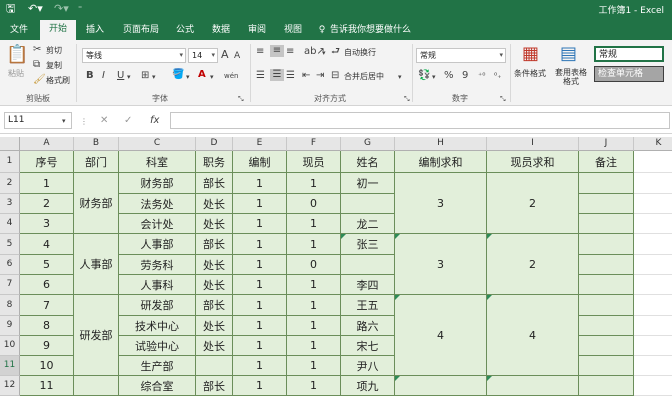 This screenshot has width=672, height=400. What do you see at coordinates (10, 346) in the screenshot?
I see `row-header: 10` at bounding box center [10, 346].